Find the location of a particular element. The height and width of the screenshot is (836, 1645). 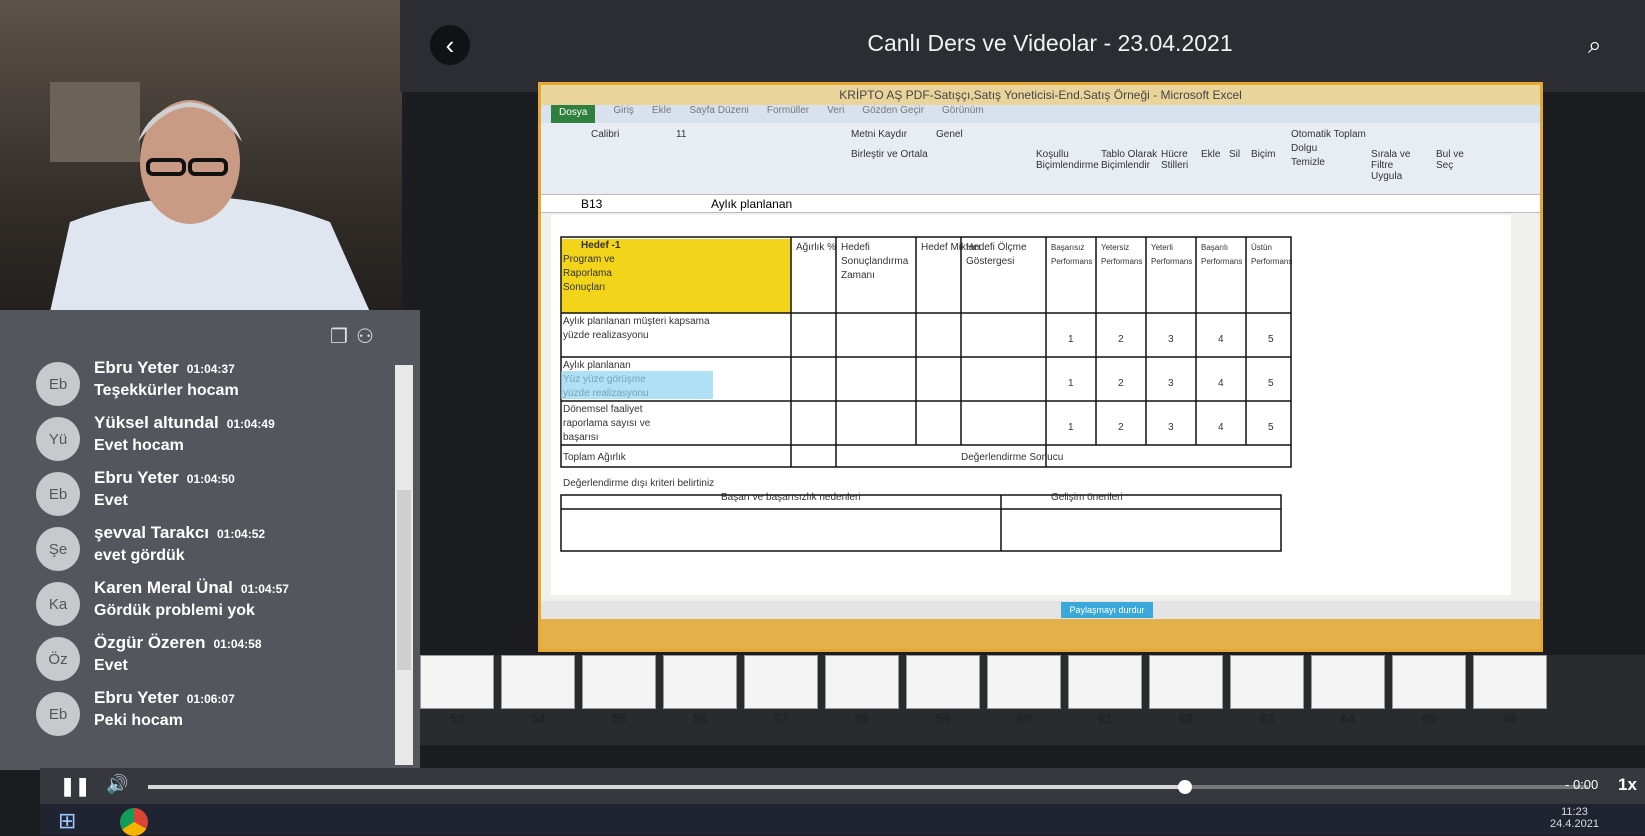

font-size: 11 is located at coordinates (681, 134).